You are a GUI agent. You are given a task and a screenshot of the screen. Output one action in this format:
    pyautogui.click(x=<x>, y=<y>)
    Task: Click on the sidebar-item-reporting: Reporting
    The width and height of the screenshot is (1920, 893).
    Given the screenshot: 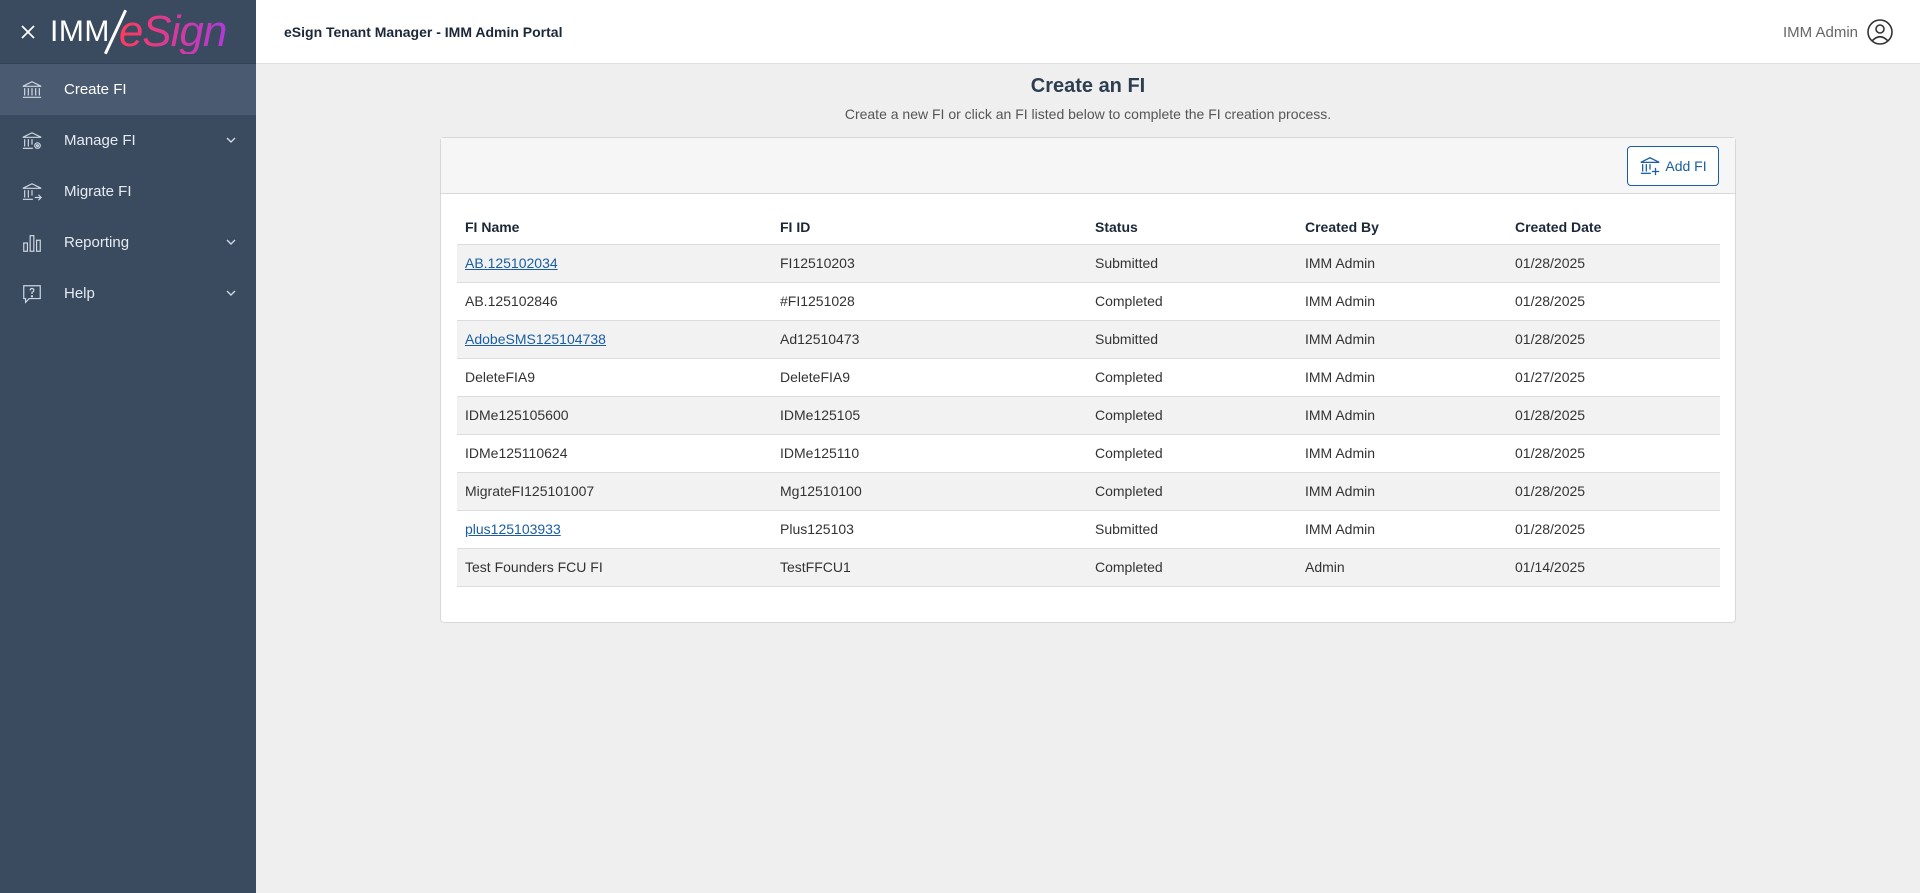 What is the action you would take?
    pyautogui.click(x=128, y=242)
    